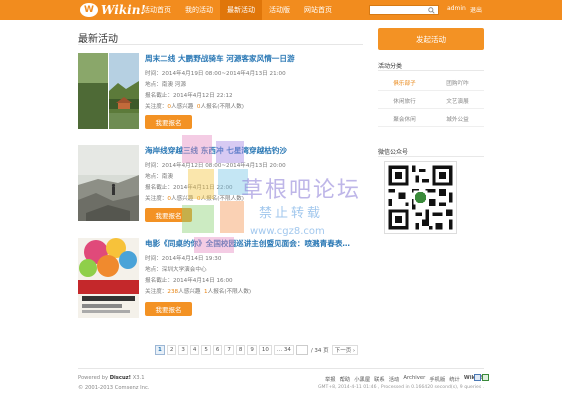  What do you see at coordinates (183, 350) in the screenshot?
I see `page-link: 3` at bounding box center [183, 350].